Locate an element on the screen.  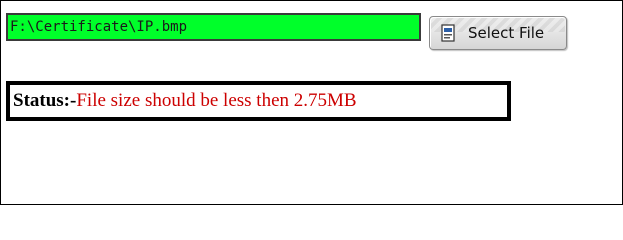
status-prefix: Status:- is located at coordinates (45, 100).